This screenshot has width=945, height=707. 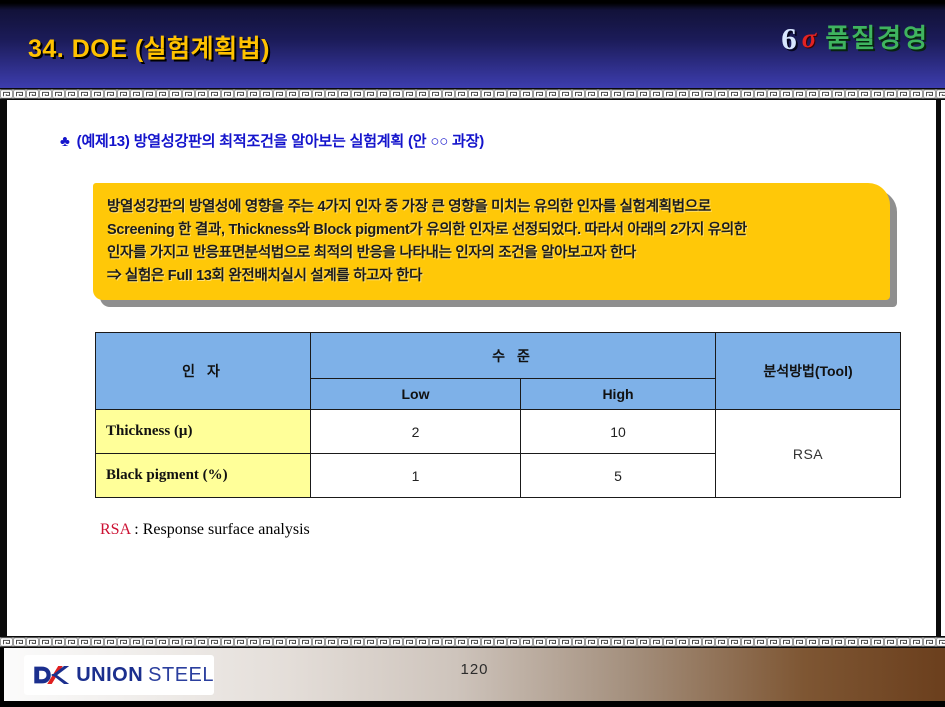 I want to click on rsa-footnote: RSA : Response surface analysis, so click(x=205, y=530).